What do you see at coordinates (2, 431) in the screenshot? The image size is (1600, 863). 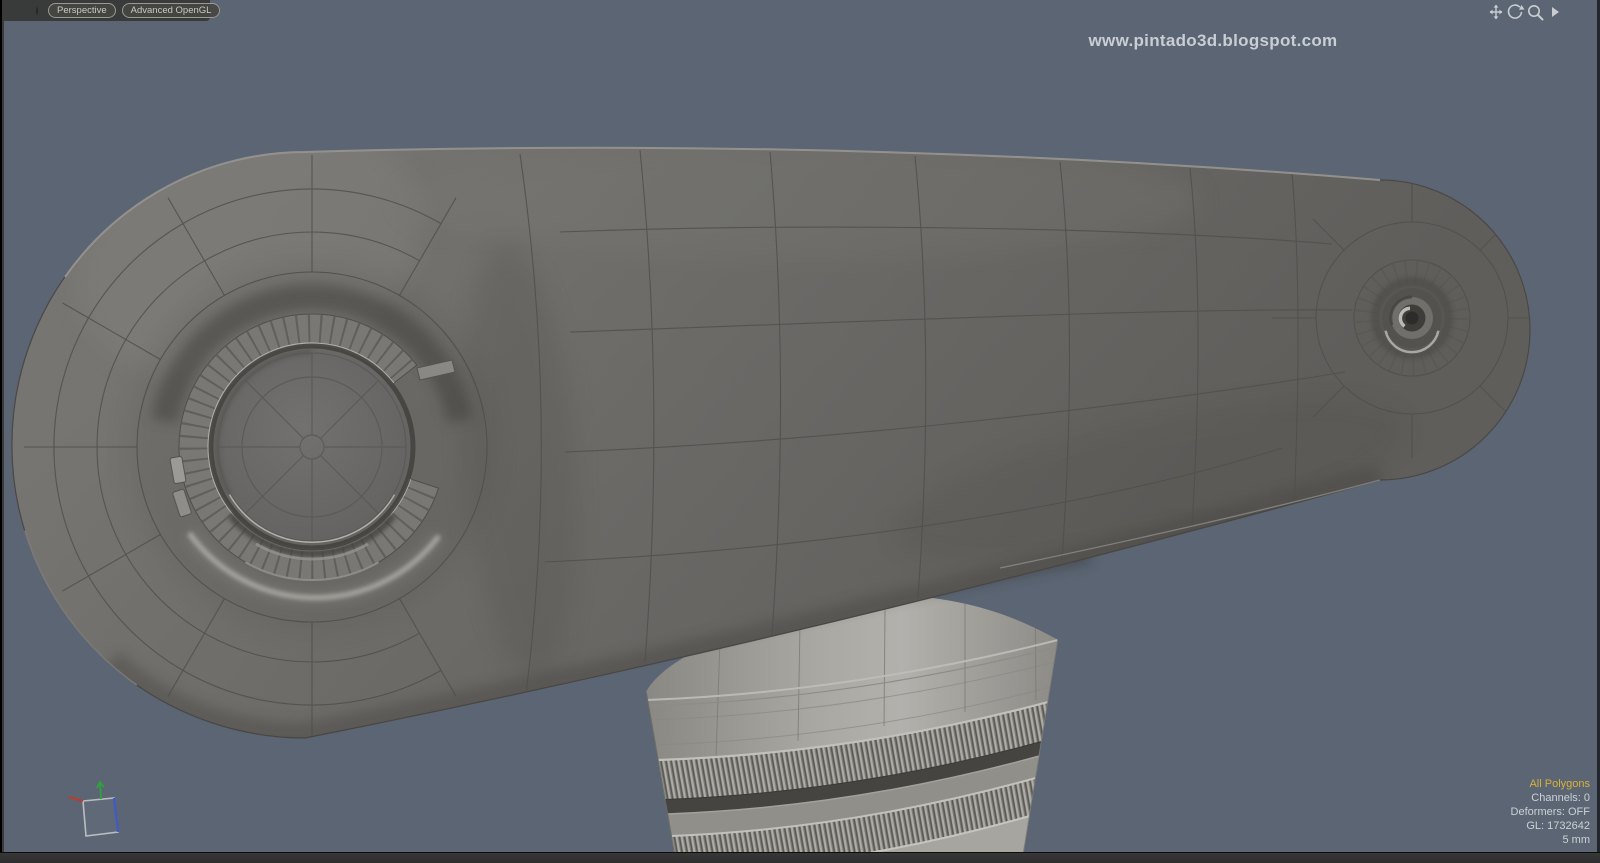 I see `viewport-left-border` at bounding box center [2, 431].